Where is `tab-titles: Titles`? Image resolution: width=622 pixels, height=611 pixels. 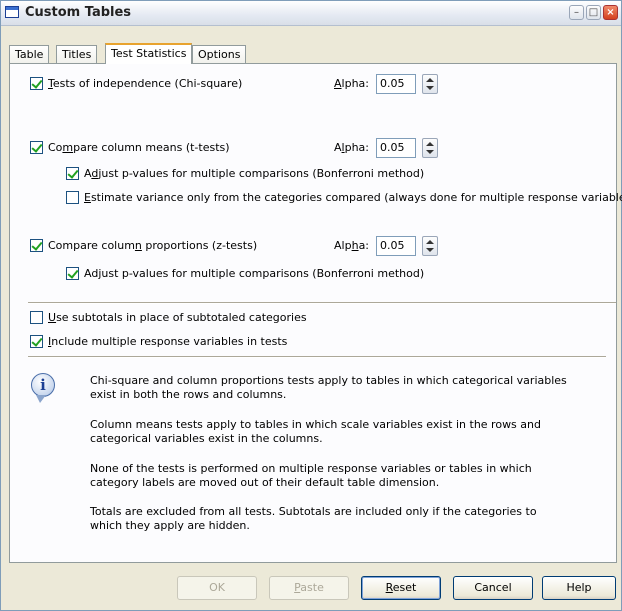 tab-titles: Titles is located at coordinates (77, 54).